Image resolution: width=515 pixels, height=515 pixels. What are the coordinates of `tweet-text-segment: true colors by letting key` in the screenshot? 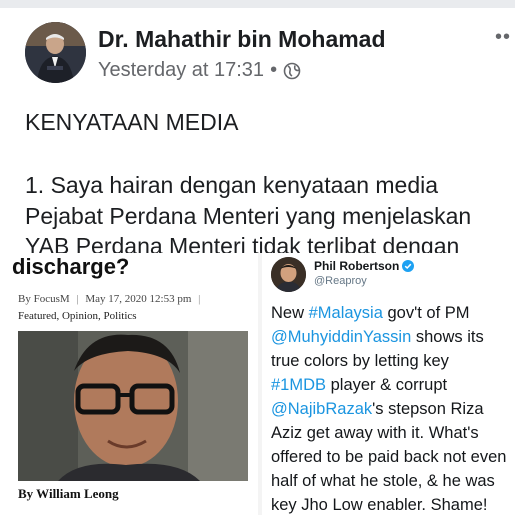 It's located at (360, 361).